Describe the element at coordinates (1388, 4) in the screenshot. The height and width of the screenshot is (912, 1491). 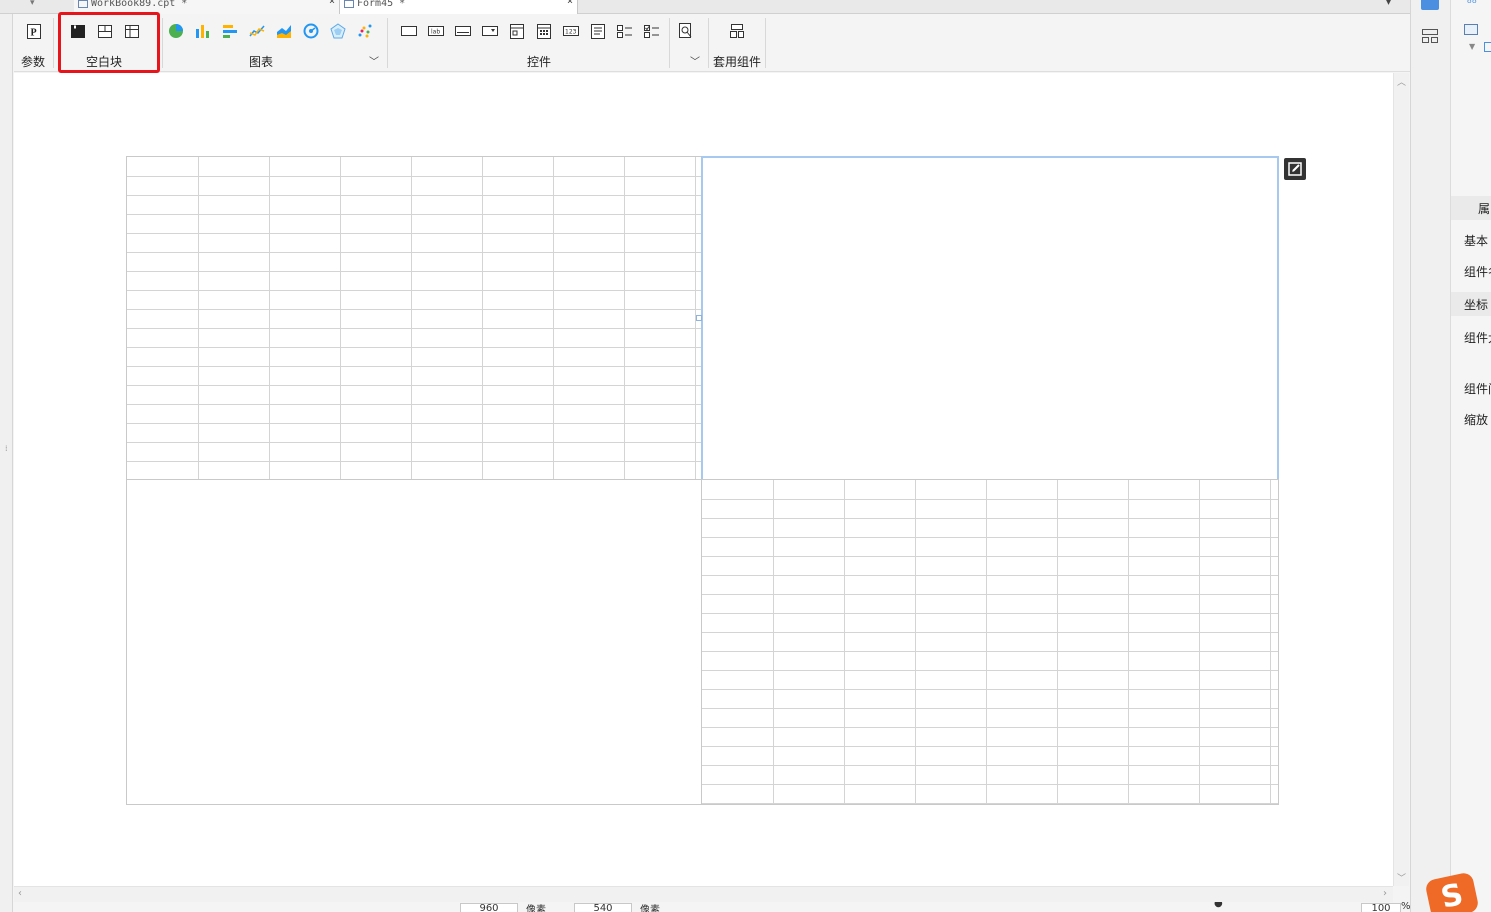
I see `tab-list-icon: ▾` at that location.